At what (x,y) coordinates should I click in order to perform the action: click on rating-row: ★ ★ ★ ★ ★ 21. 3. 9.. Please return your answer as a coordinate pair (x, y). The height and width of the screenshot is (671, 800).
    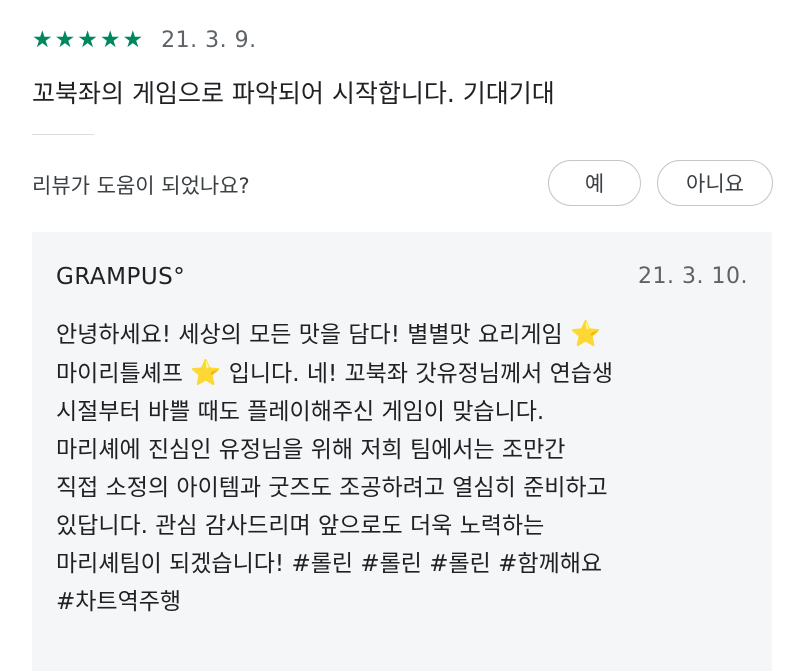
    Looking at the image, I should click on (144, 40).